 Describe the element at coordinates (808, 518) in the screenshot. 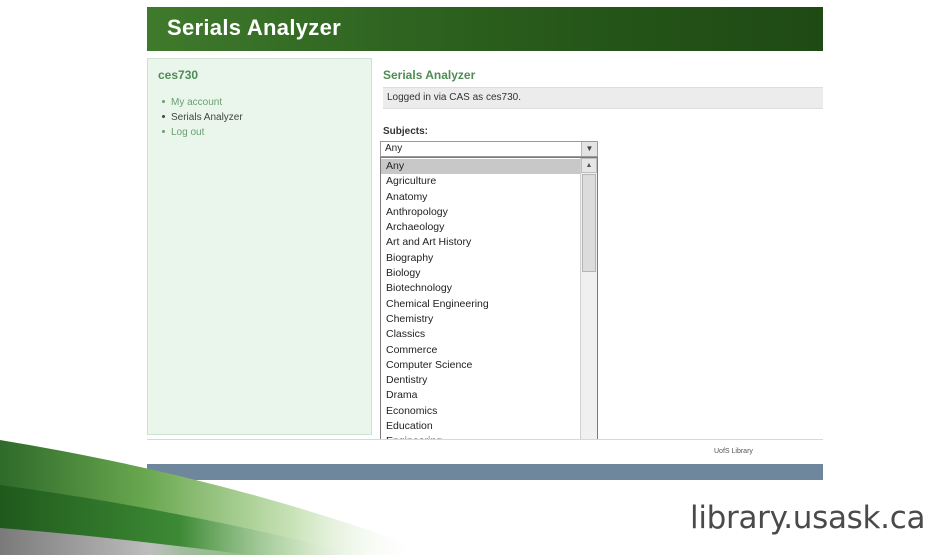

I see `site-url: library.usask.ca` at that location.